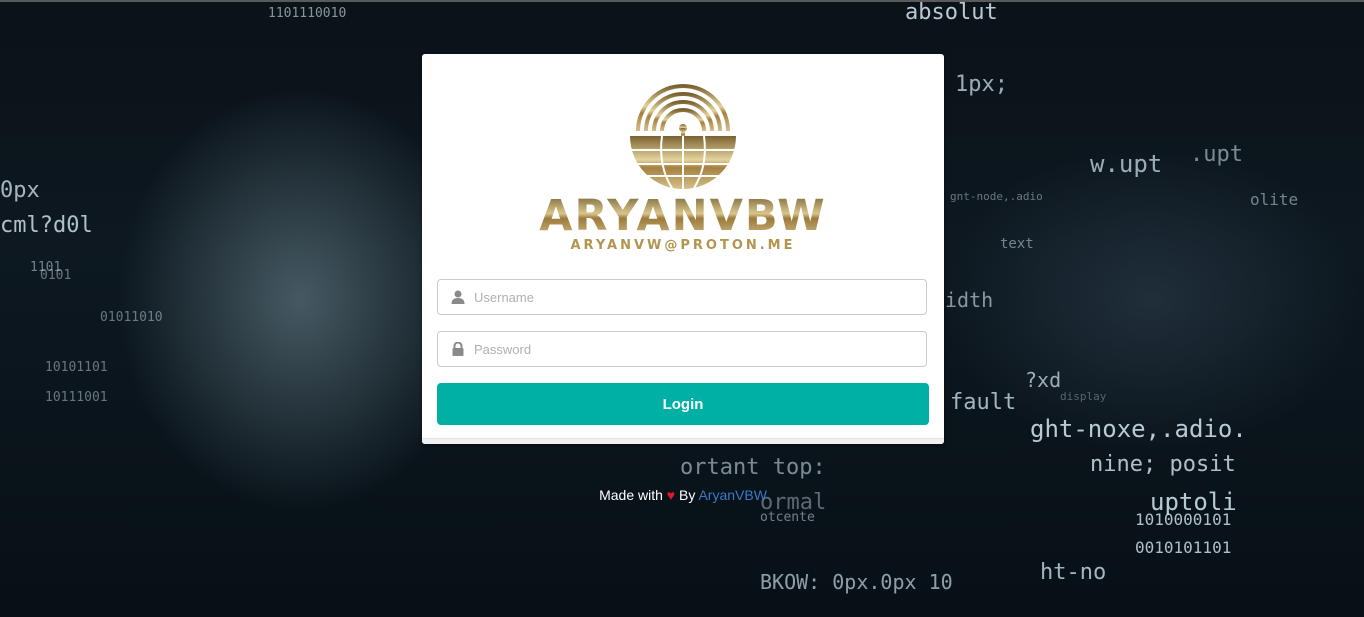 The height and width of the screenshot is (617, 1364). I want to click on author-link: AryanVBW, so click(732, 495).